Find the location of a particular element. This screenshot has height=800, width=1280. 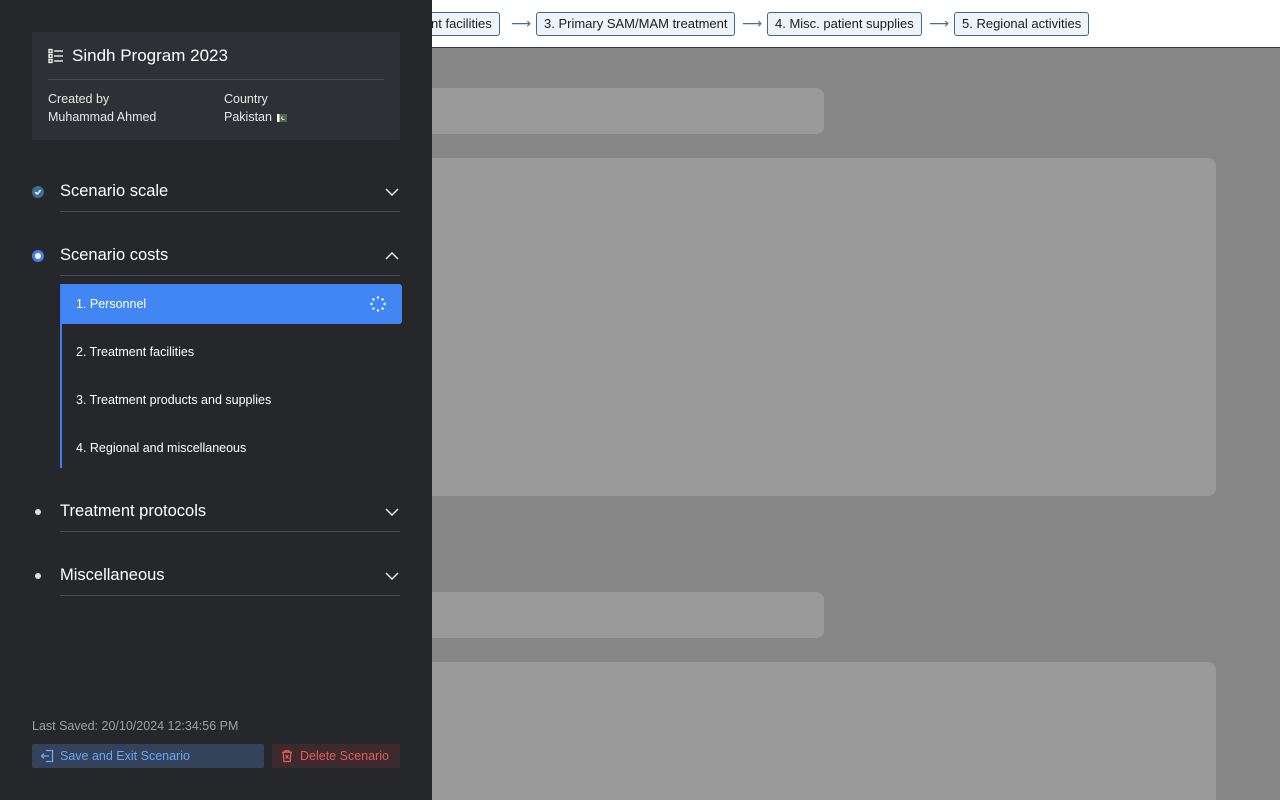

section-title: Scenario scale is located at coordinates (114, 191).